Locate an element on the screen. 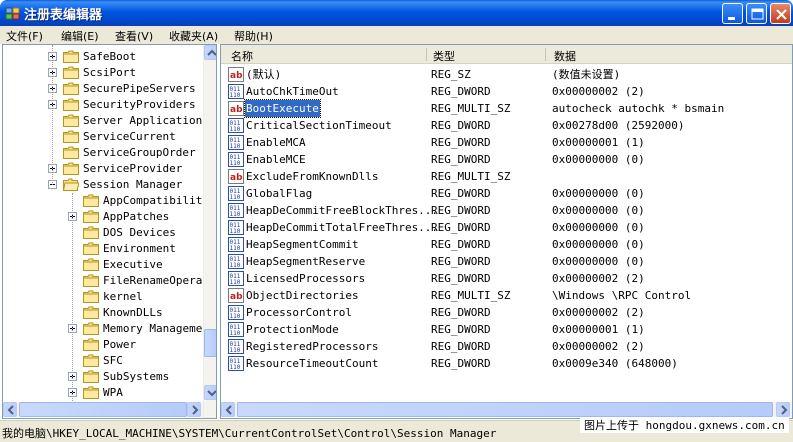 Image resolution: width=793 pixels, height=442 pixels. scroll-down-button is located at coordinates (210, 392).